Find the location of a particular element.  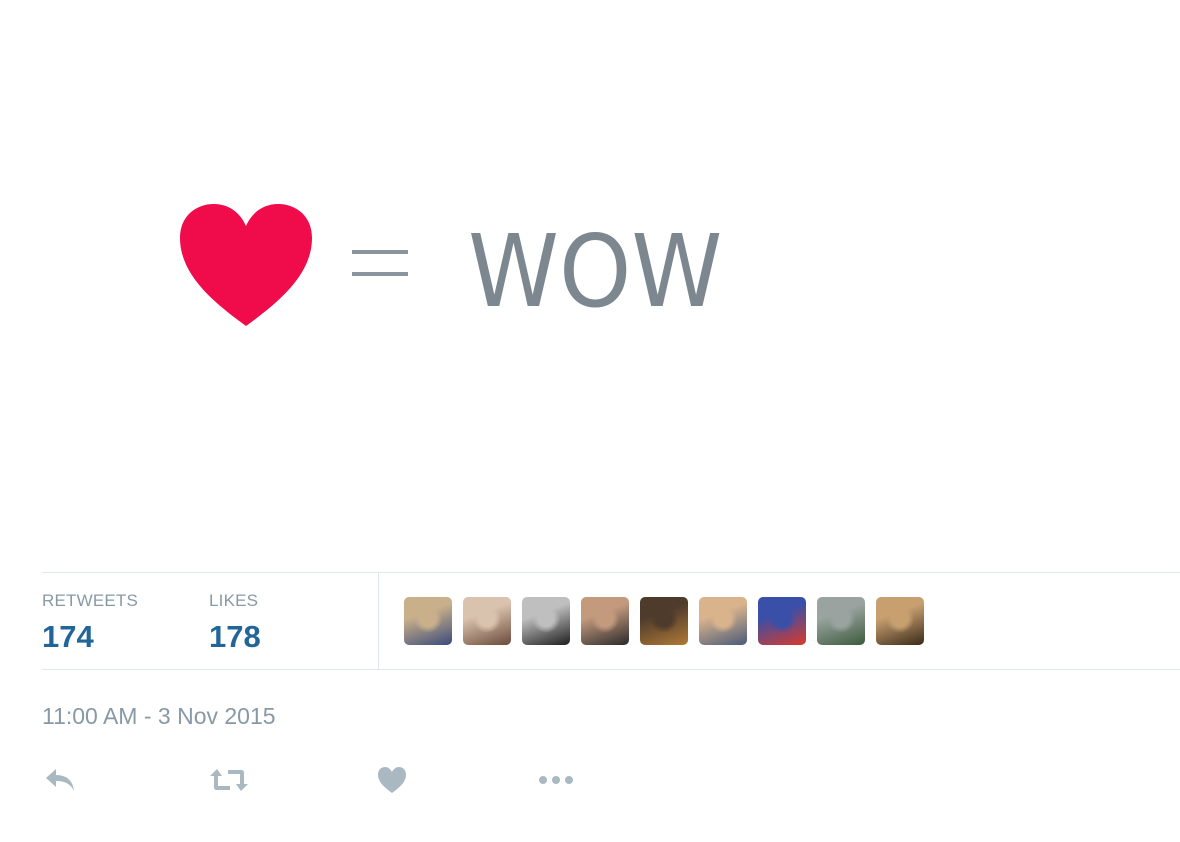

tweet-timestamp: 11:00 AM - 3 Nov 2015 is located at coordinates (159, 716).